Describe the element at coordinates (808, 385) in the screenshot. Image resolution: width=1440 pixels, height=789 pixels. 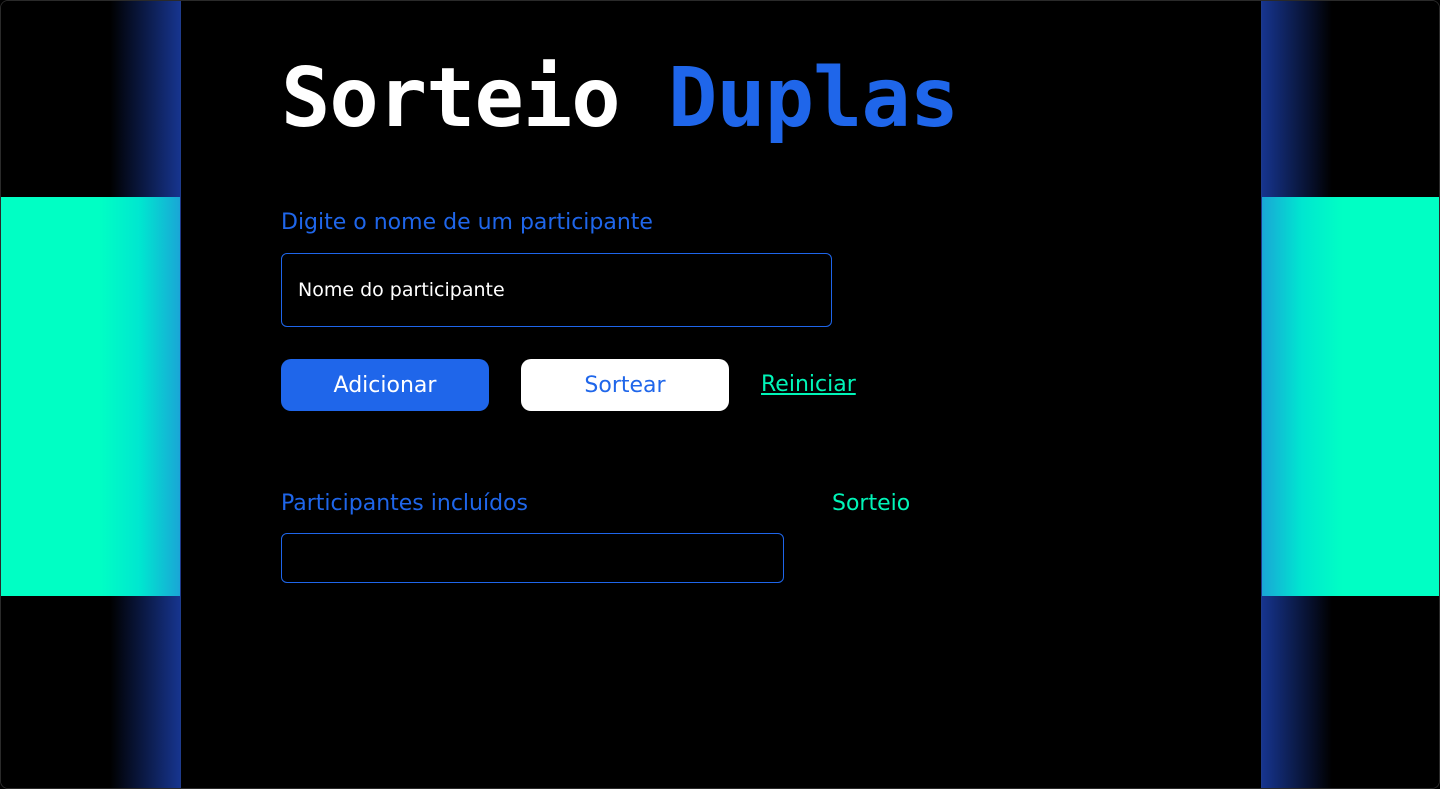
I see `reset-link: Reiniciar` at that location.